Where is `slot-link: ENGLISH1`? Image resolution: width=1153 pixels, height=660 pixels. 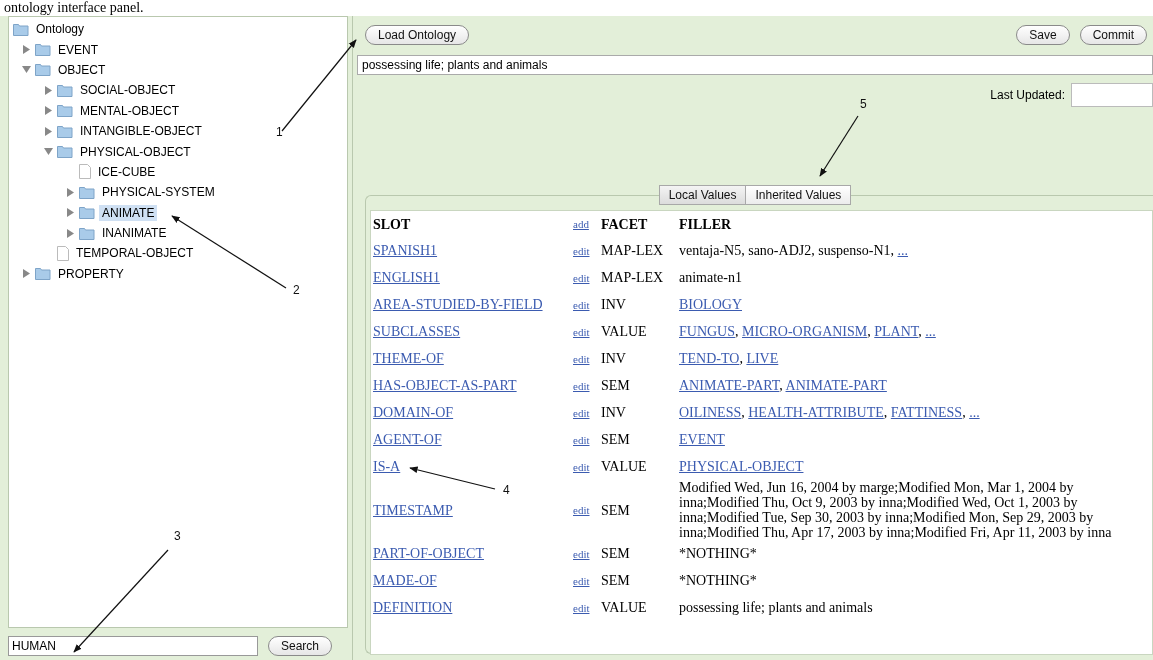
slot-link: ENGLISH1 is located at coordinates (406, 277).